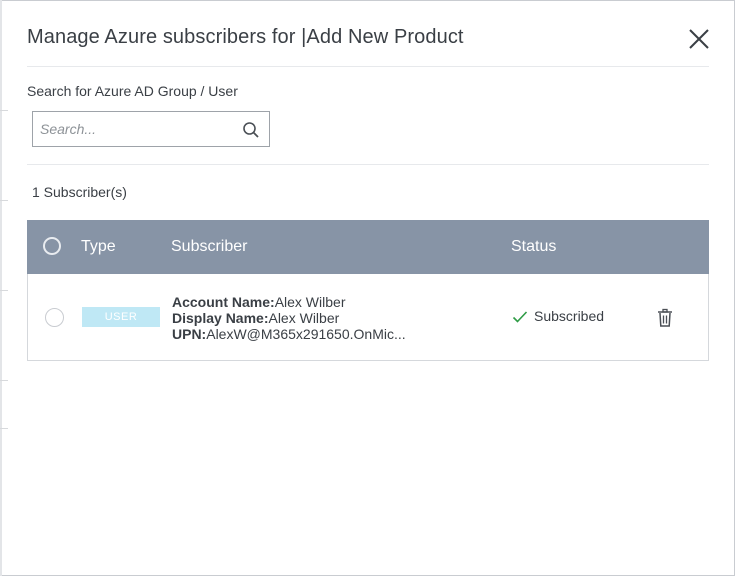 The height and width of the screenshot is (576, 735). I want to click on search-input, so click(135, 129).